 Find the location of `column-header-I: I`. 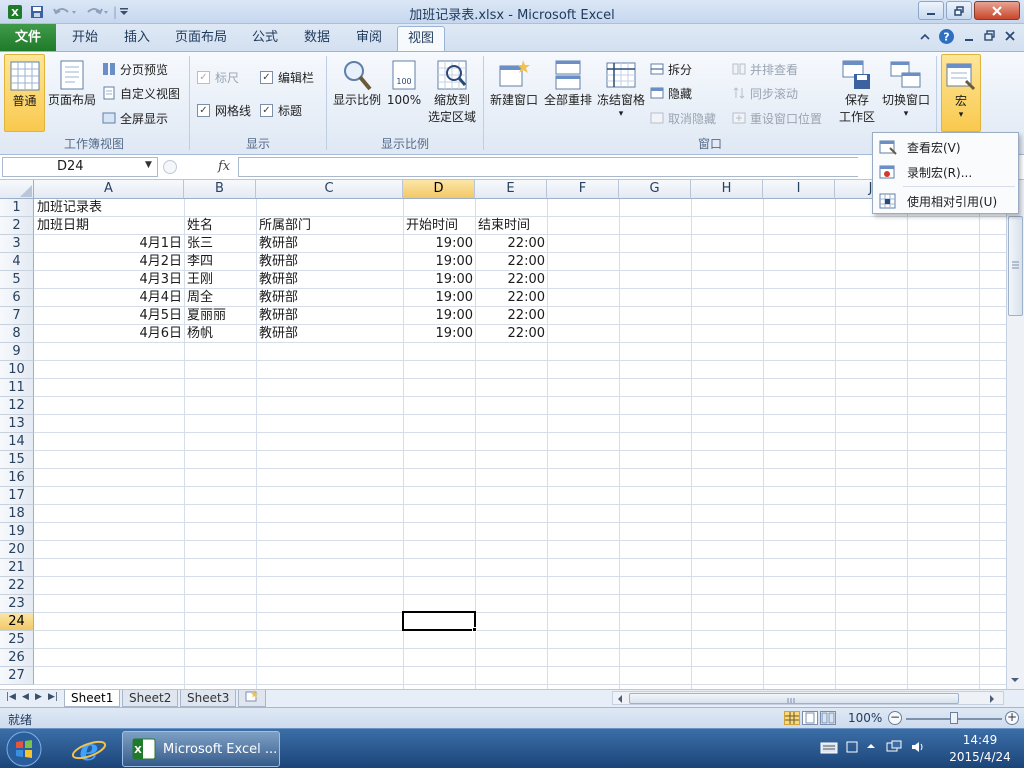

column-header-I: I is located at coordinates (799, 189).